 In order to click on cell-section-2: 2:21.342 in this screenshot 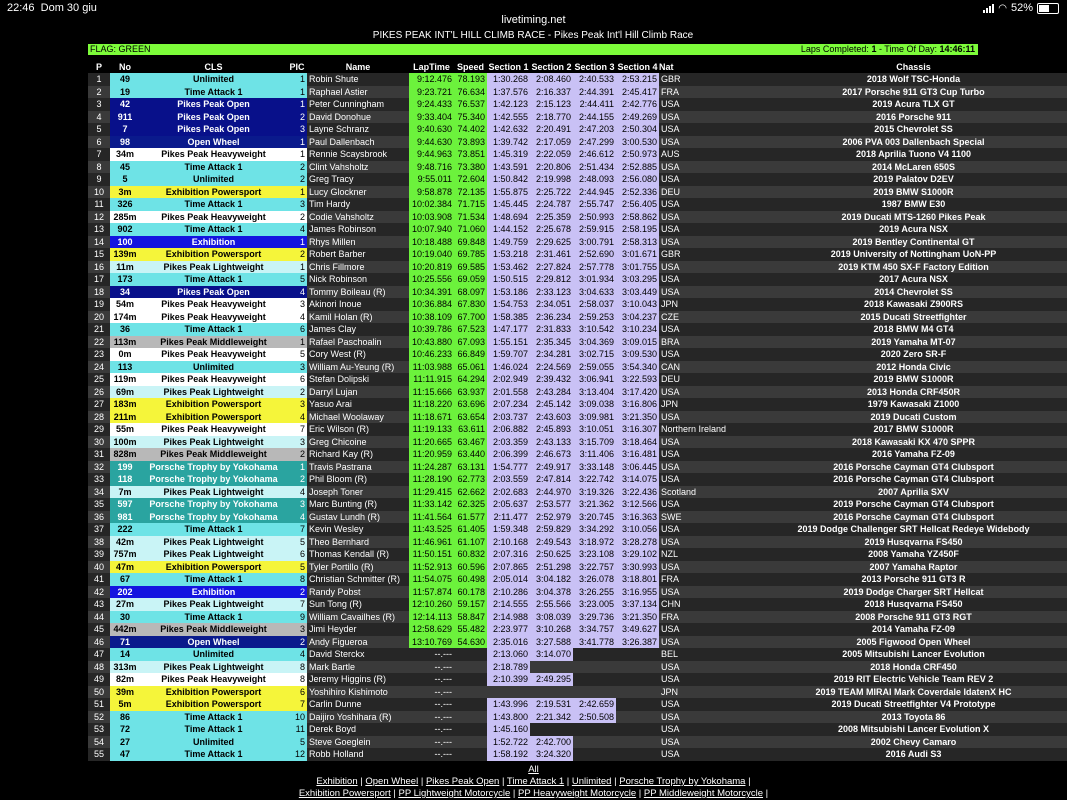, I will do `click(551, 716)`.